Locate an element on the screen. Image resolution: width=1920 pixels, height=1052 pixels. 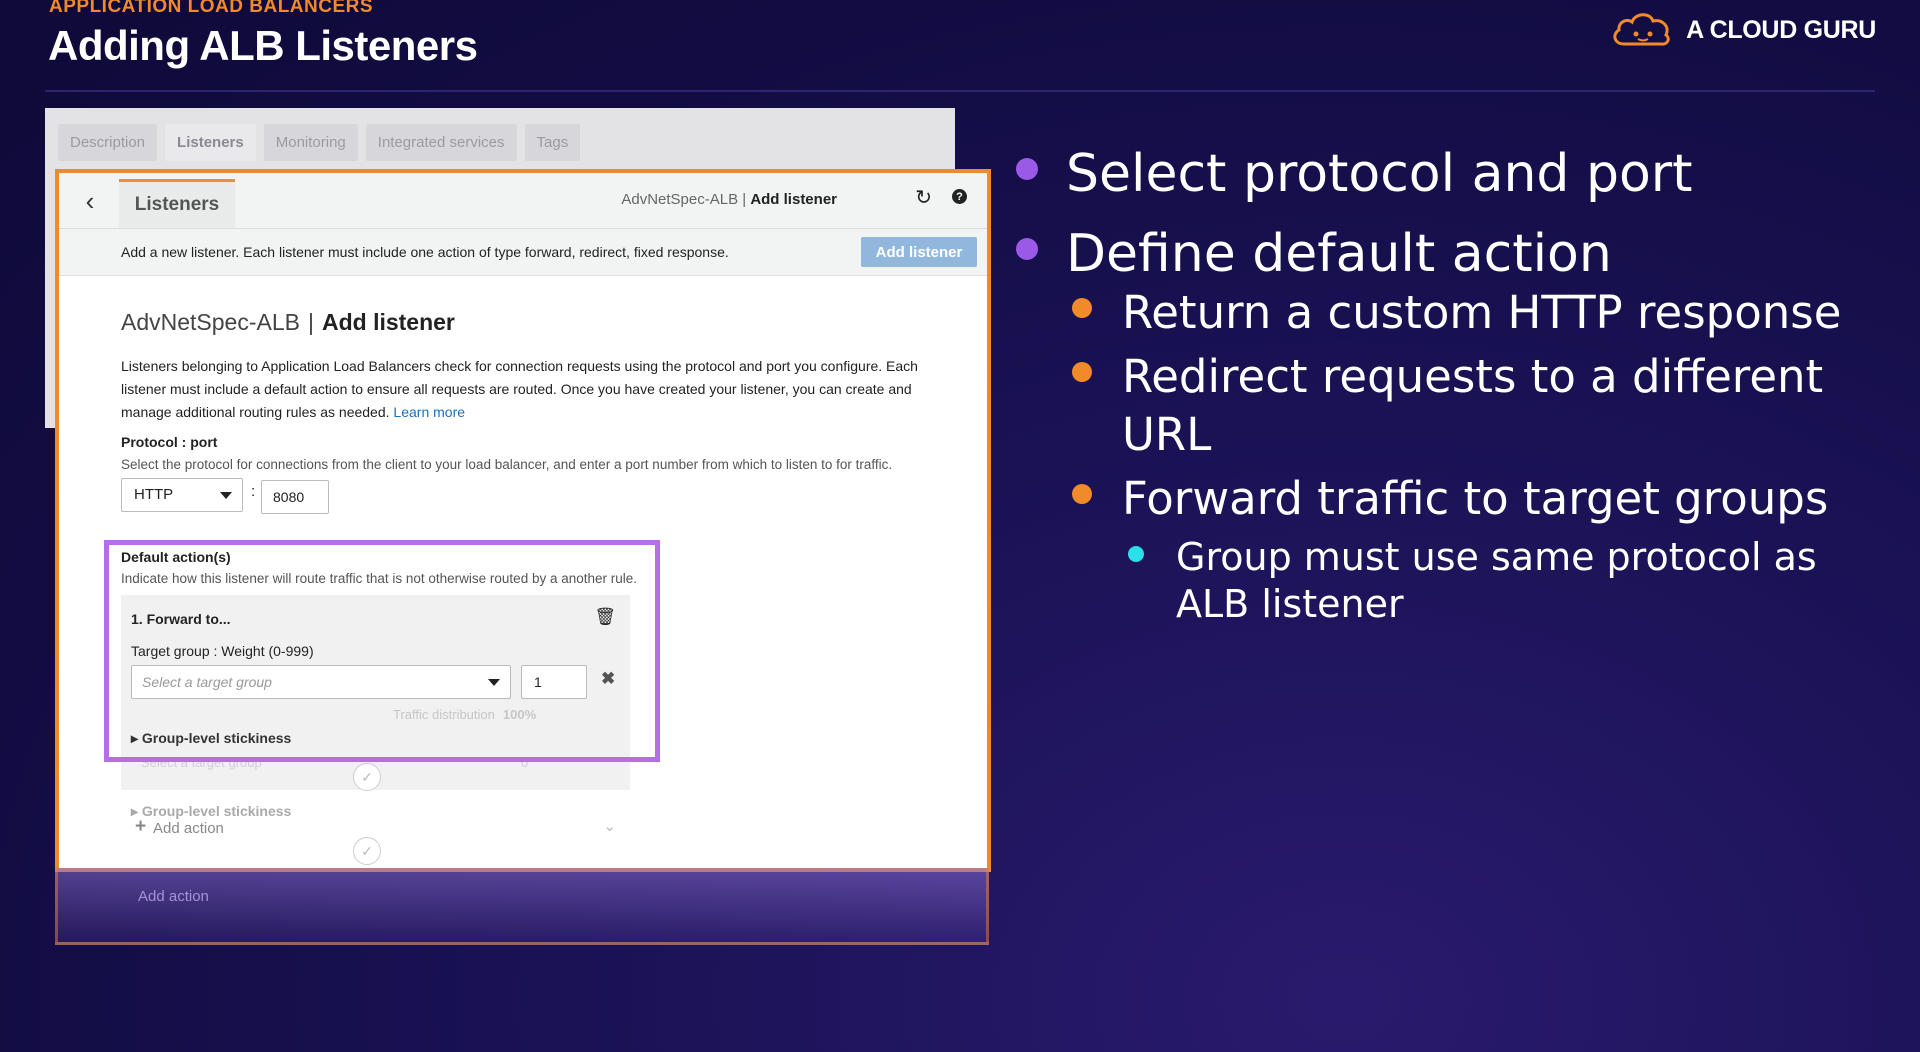
heading-page: Add listener is located at coordinates (388, 322).